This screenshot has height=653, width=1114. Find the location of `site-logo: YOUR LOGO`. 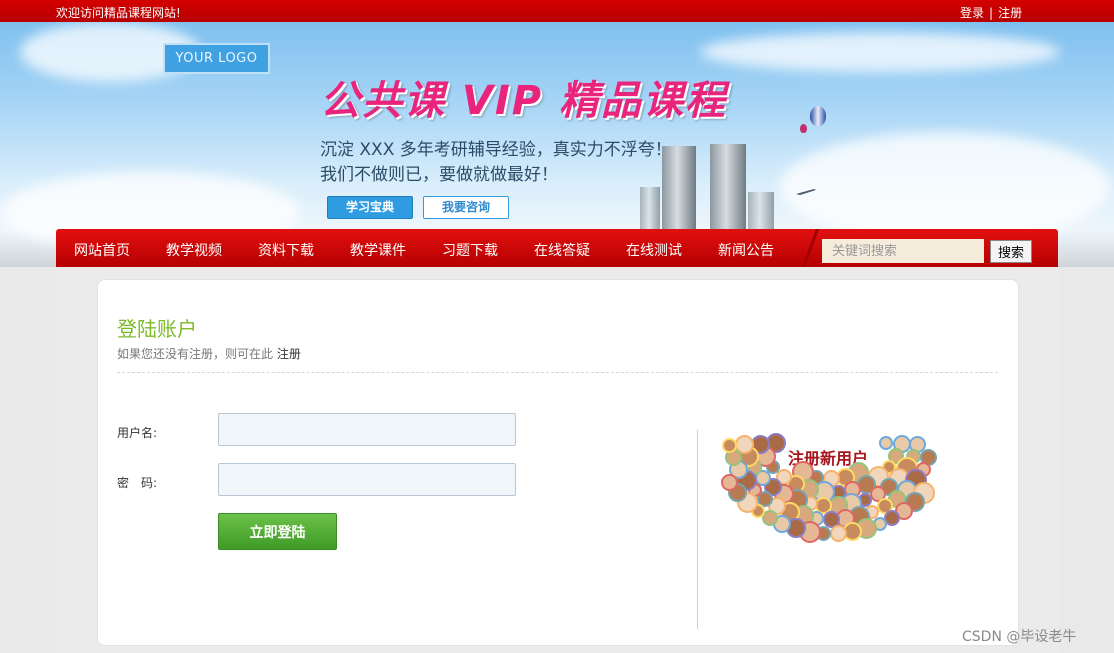

site-logo: YOUR LOGO is located at coordinates (216, 58).